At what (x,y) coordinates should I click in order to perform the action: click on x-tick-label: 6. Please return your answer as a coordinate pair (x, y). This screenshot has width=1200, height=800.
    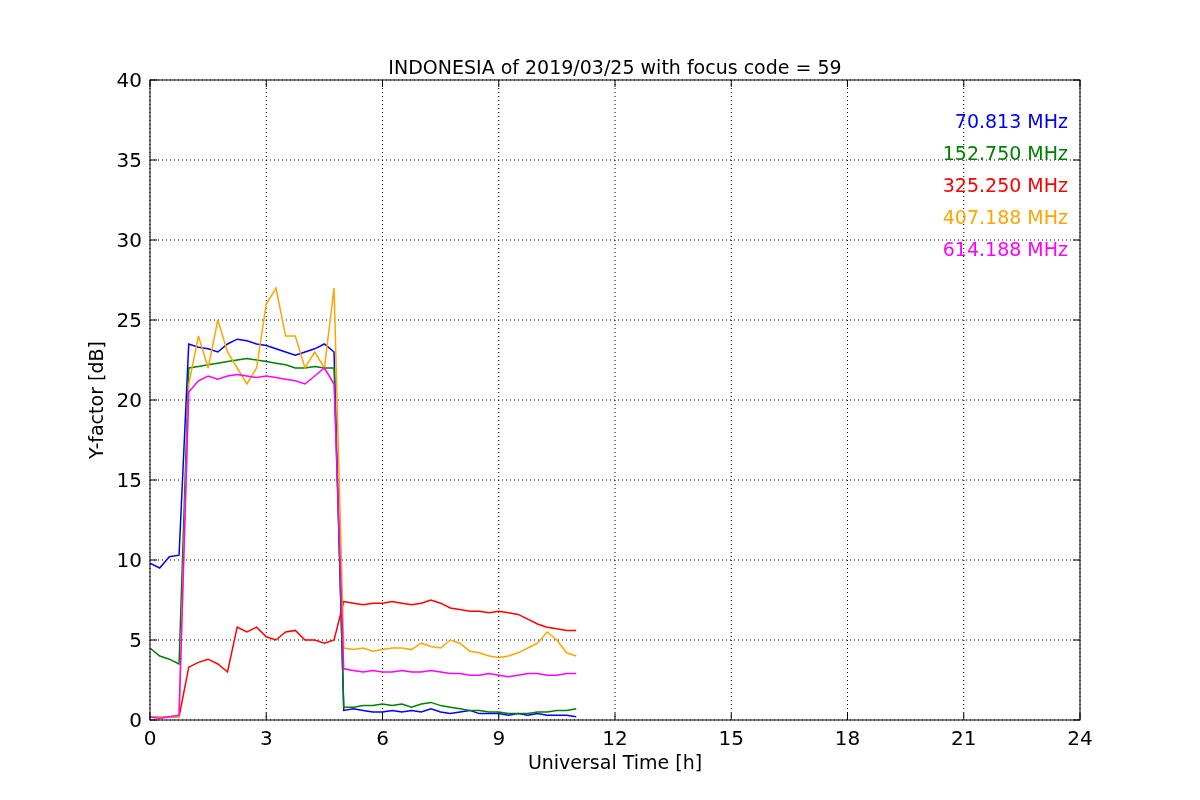
    Looking at the image, I should click on (382, 738).